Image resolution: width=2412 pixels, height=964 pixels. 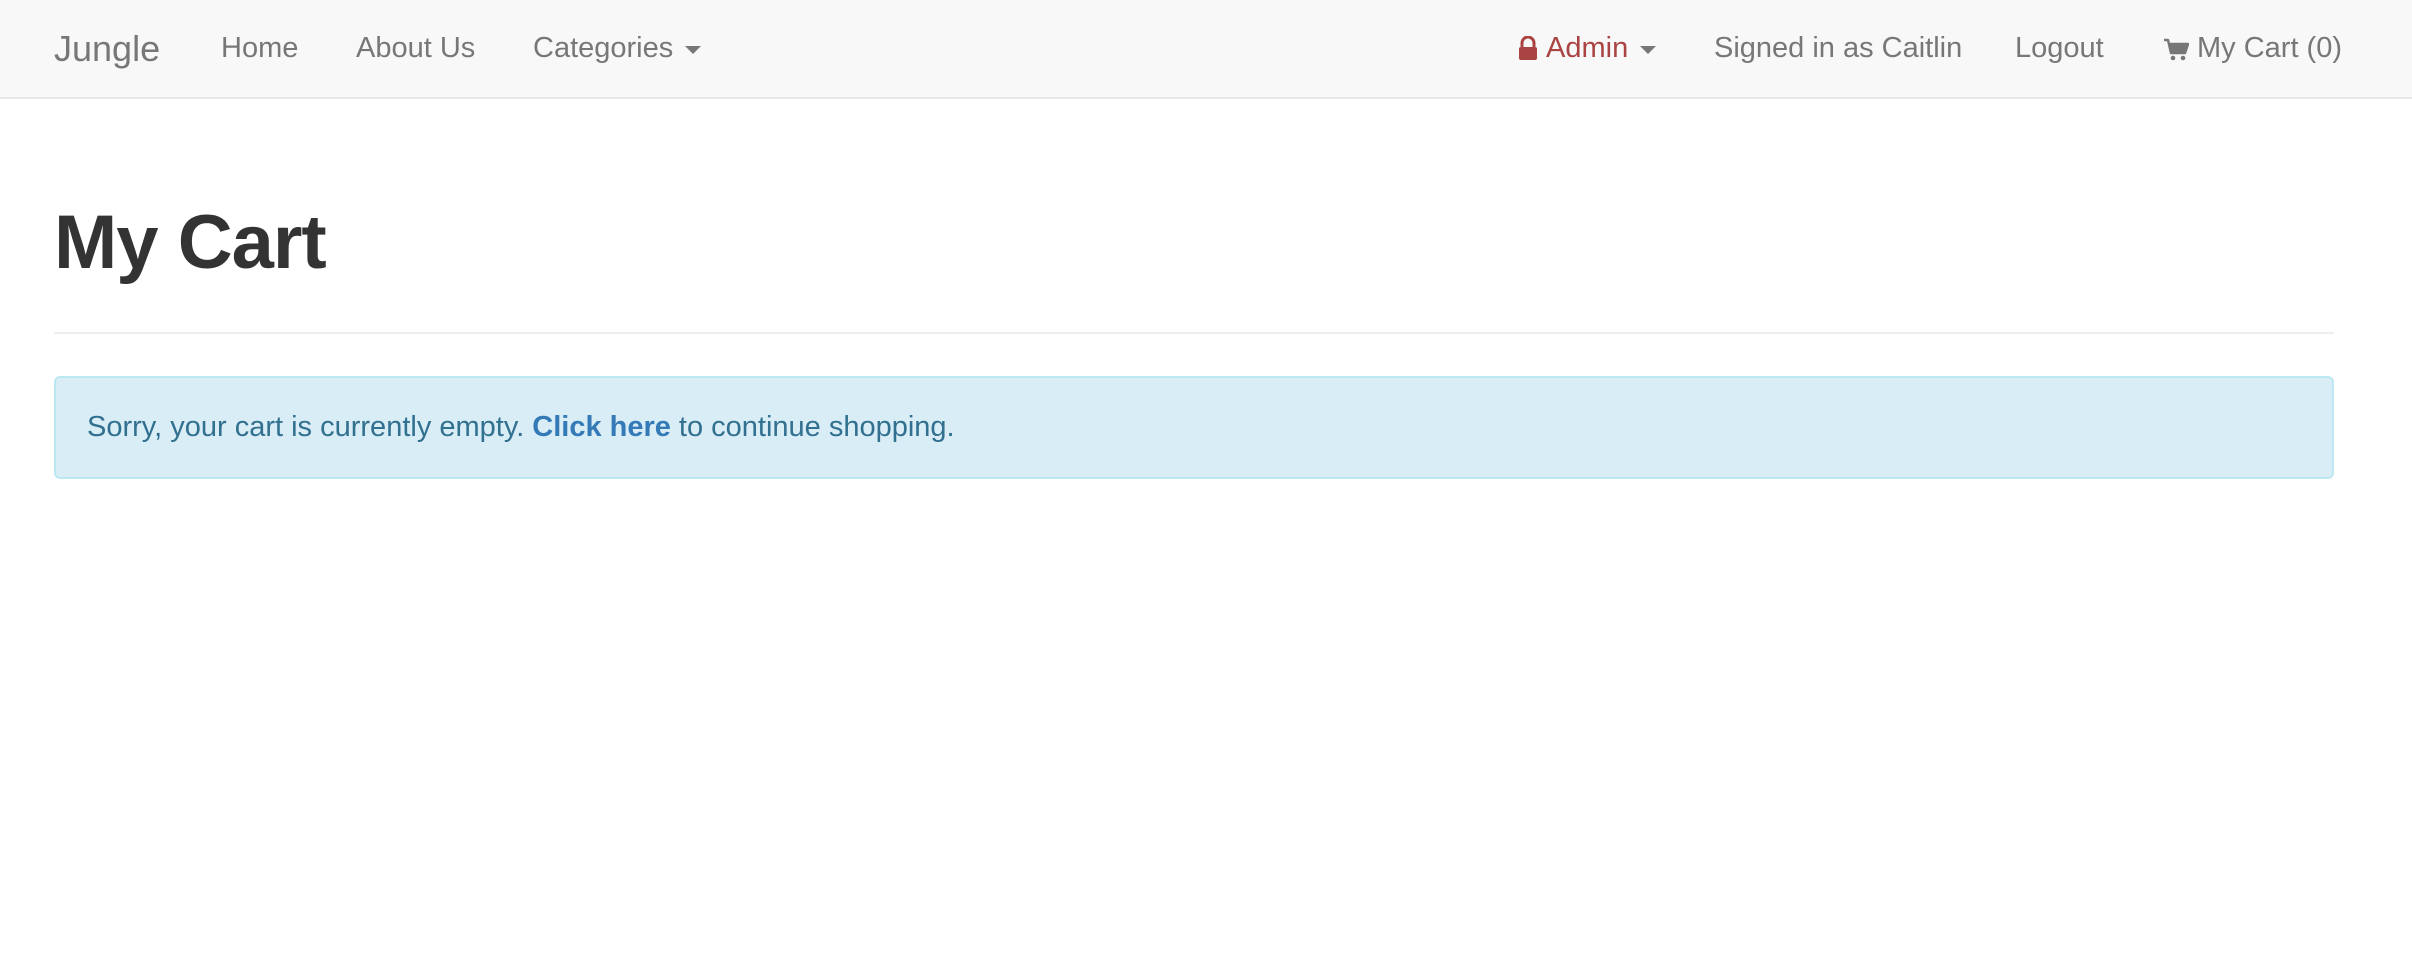 I want to click on logout-link: Logout, so click(x=2059, y=48).